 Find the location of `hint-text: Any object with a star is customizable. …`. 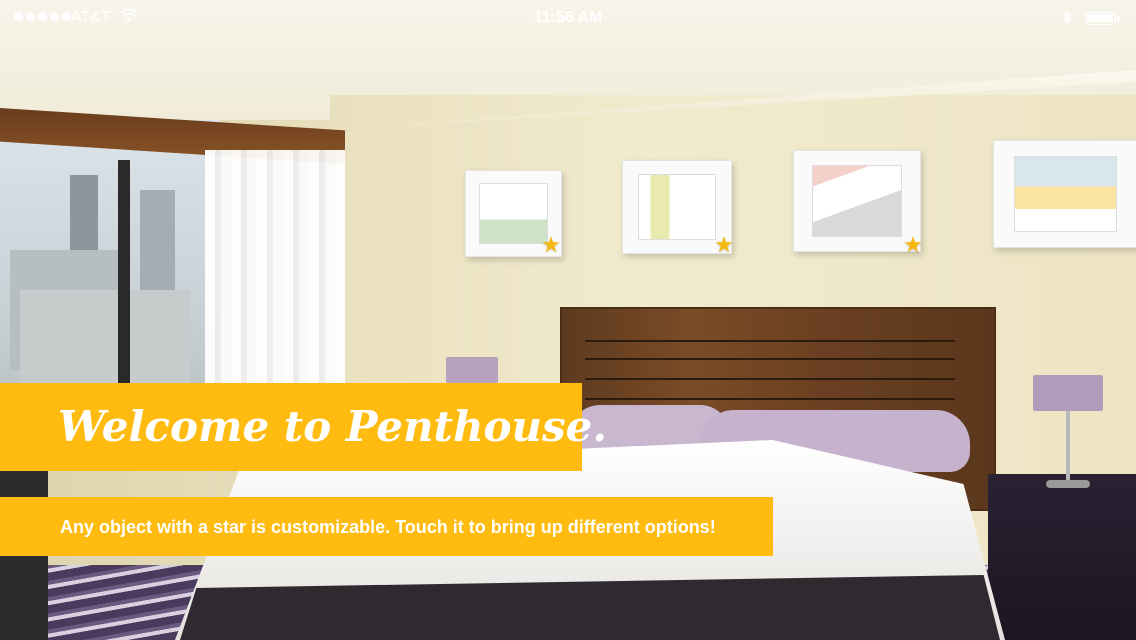

hint-text: Any object with a star is customizable. … is located at coordinates (388, 527).